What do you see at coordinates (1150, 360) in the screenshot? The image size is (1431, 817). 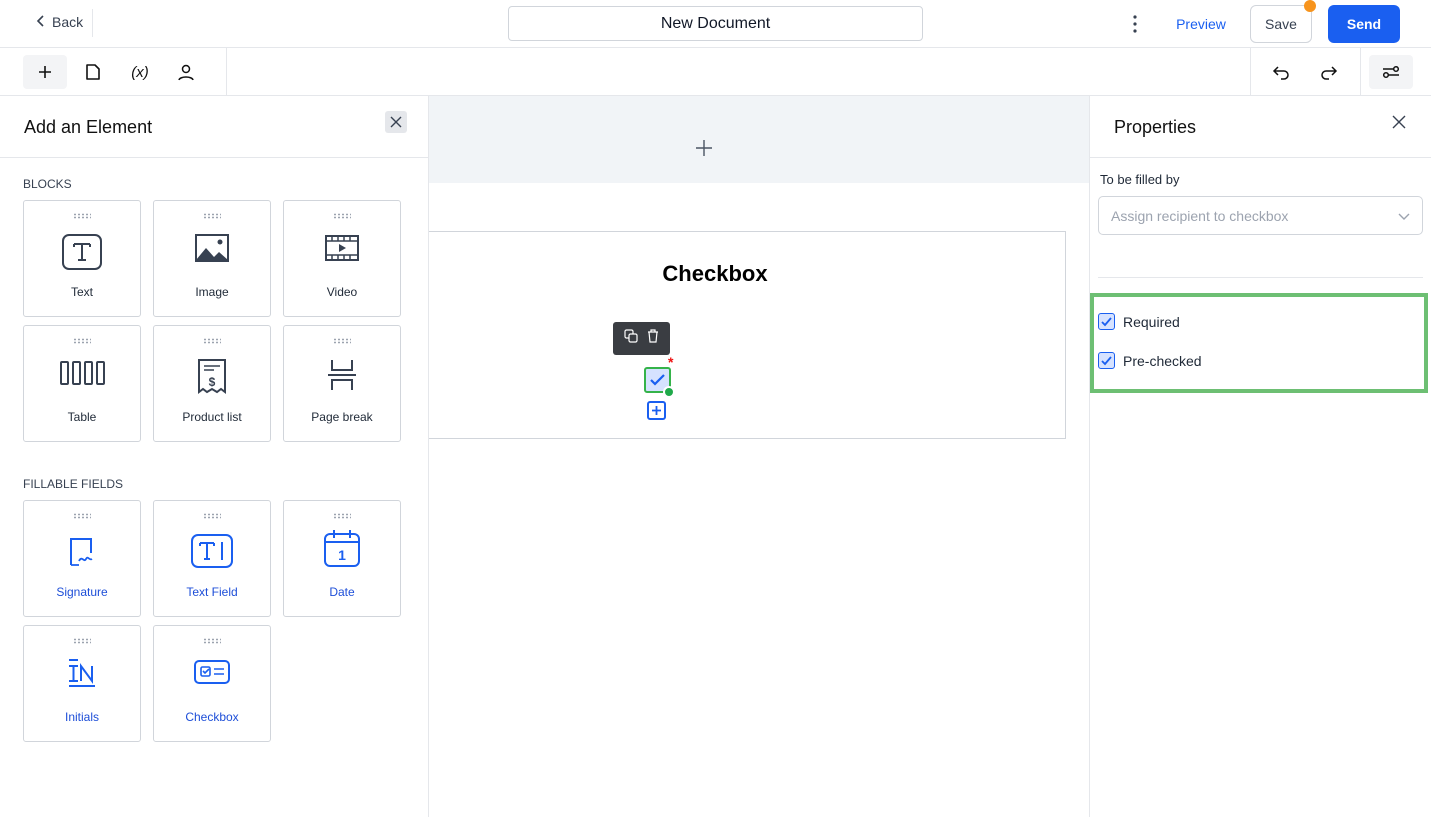 I see `pre-checked-checkbox: Pre-checked` at bounding box center [1150, 360].